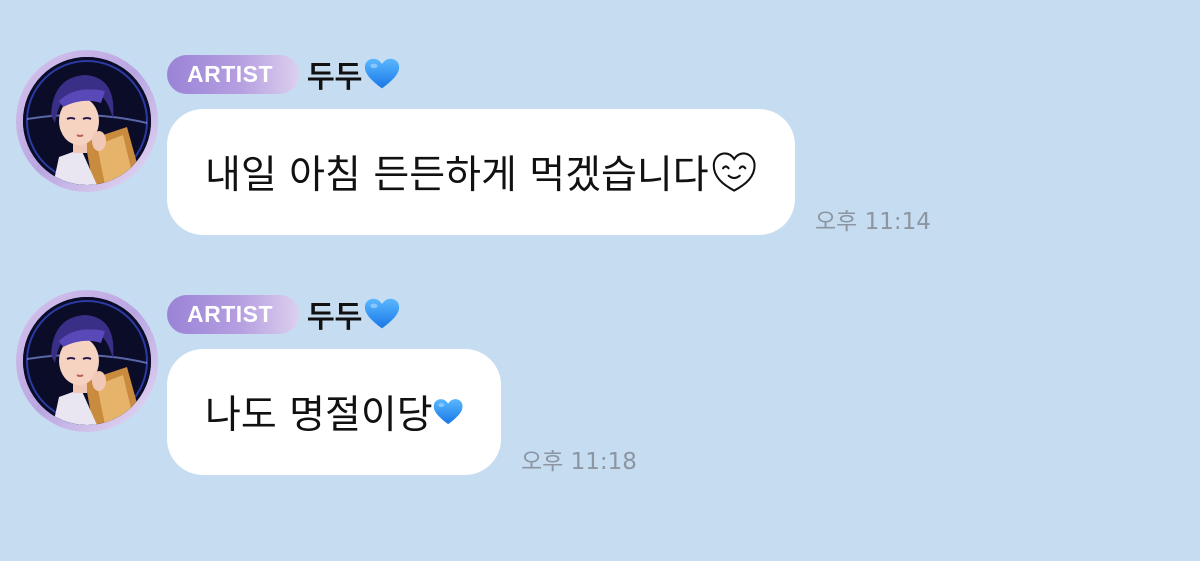 The image size is (1200, 561). I want to click on message-bubble: 내일 아침 든든하게 먹겠습니다, so click(481, 172).